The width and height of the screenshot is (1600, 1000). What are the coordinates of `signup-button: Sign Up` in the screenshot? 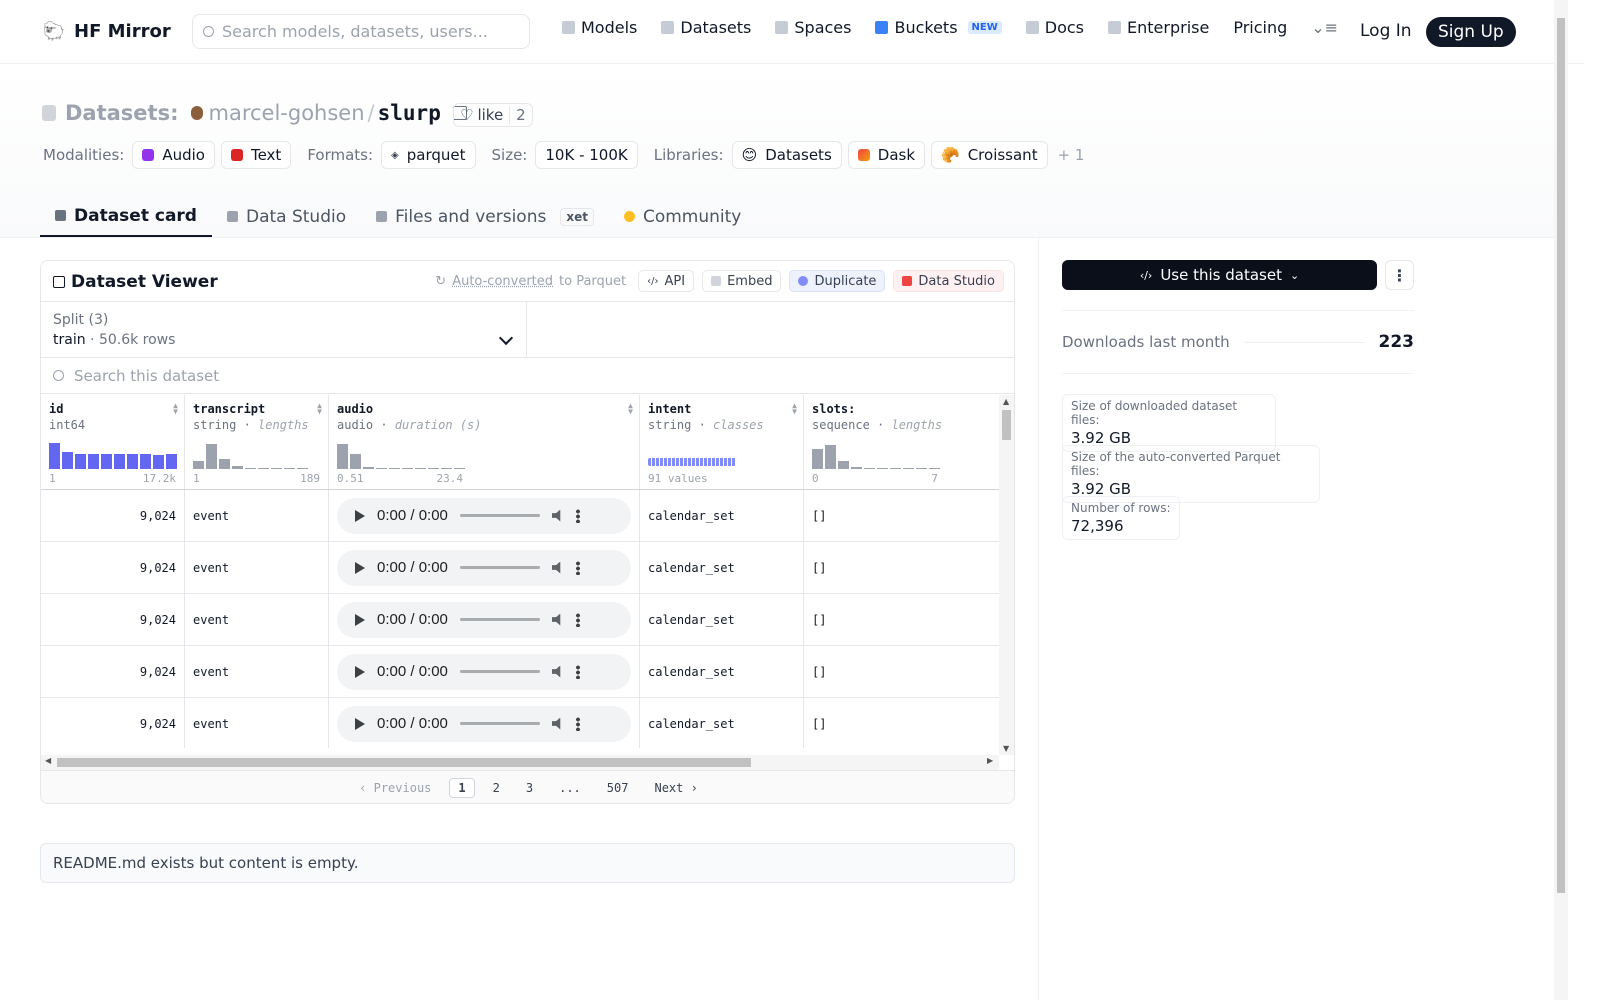 It's located at (1471, 32).